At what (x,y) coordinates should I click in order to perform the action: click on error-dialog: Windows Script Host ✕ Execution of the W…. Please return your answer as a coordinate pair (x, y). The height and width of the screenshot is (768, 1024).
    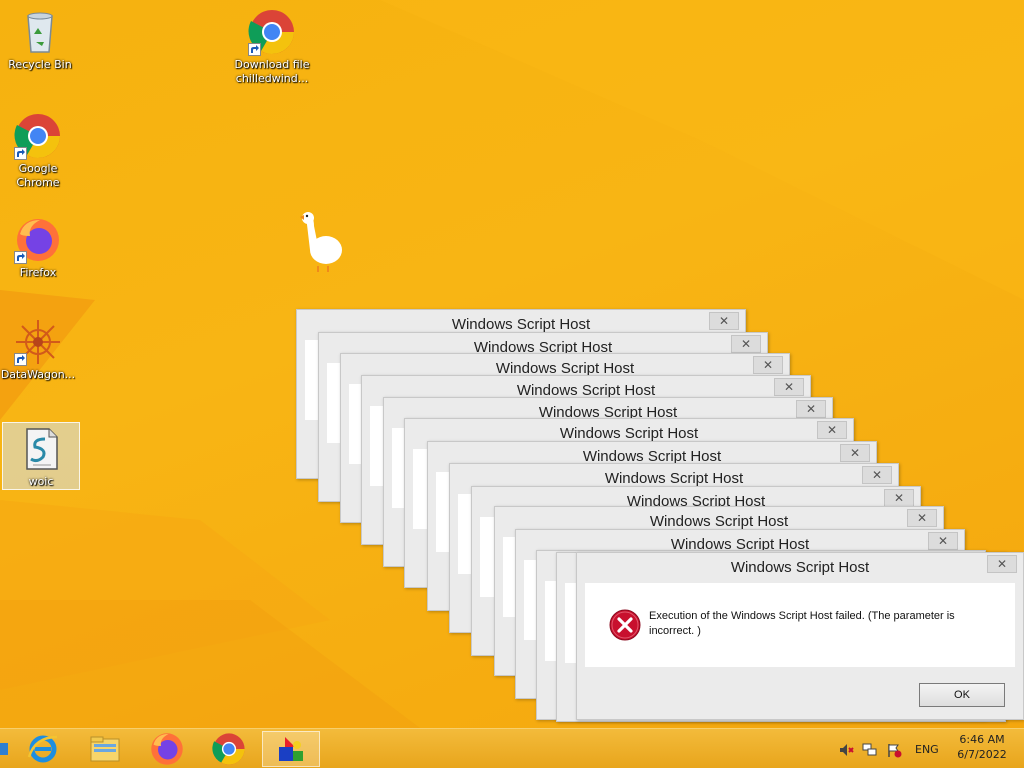
    Looking at the image, I should click on (800, 636).